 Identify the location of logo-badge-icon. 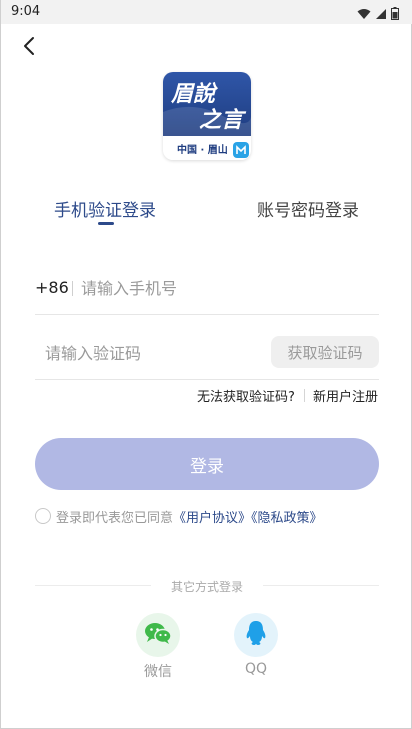
(241, 150).